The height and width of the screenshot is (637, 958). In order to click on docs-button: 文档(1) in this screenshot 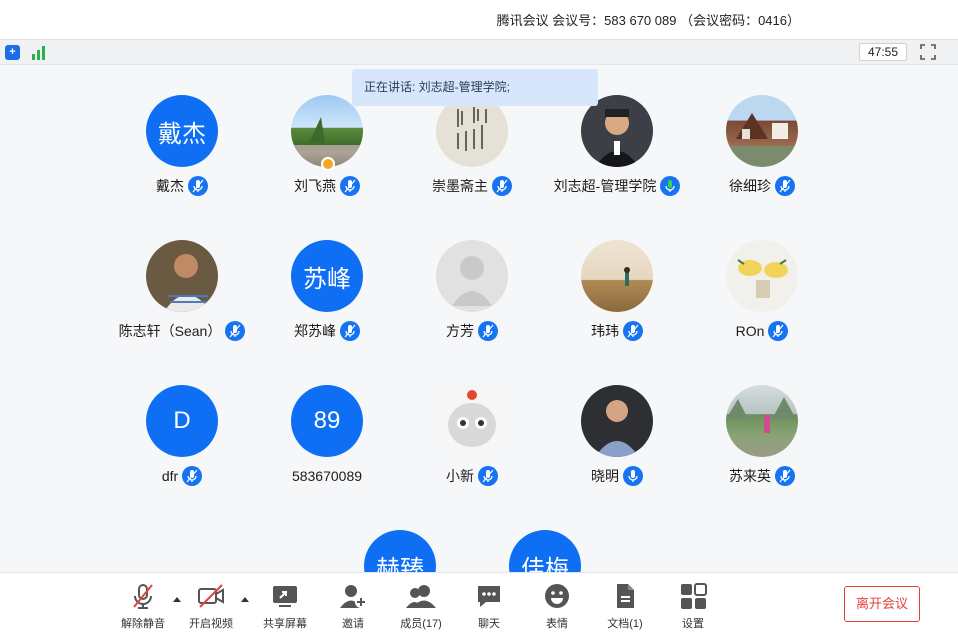, I will do `click(625, 607)`.